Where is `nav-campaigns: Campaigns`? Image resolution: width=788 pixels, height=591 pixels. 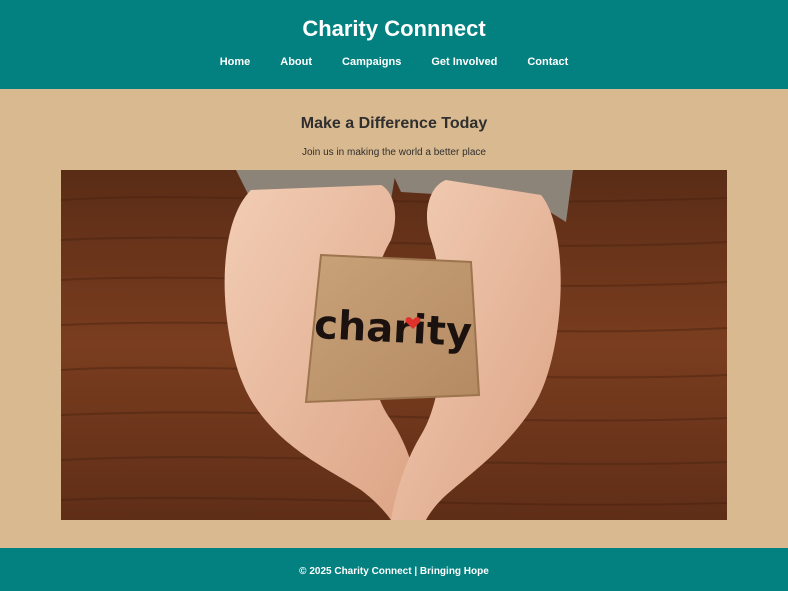 nav-campaigns: Campaigns is located at coordinates (371, 62).